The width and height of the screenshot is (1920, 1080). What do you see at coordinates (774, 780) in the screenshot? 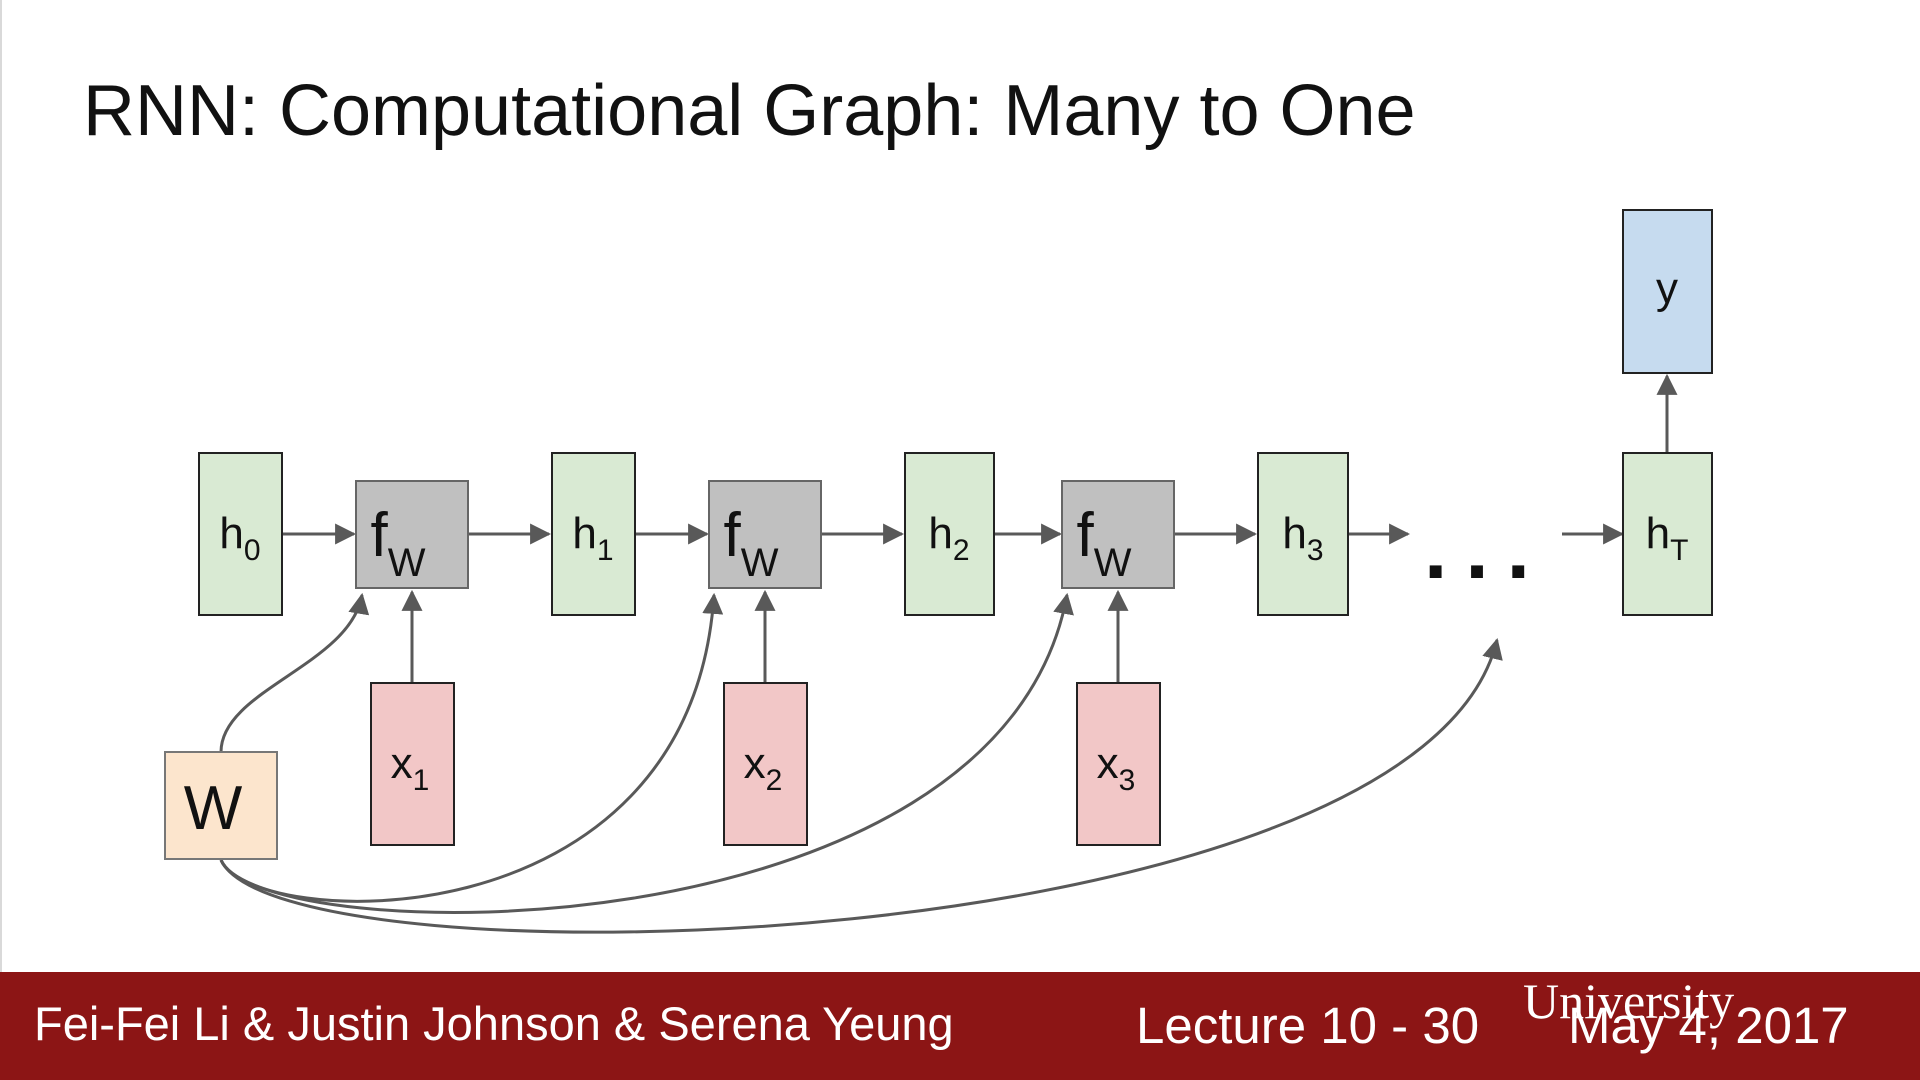
I see `node-x2-sub: 2` at bounding box center [774, 780].